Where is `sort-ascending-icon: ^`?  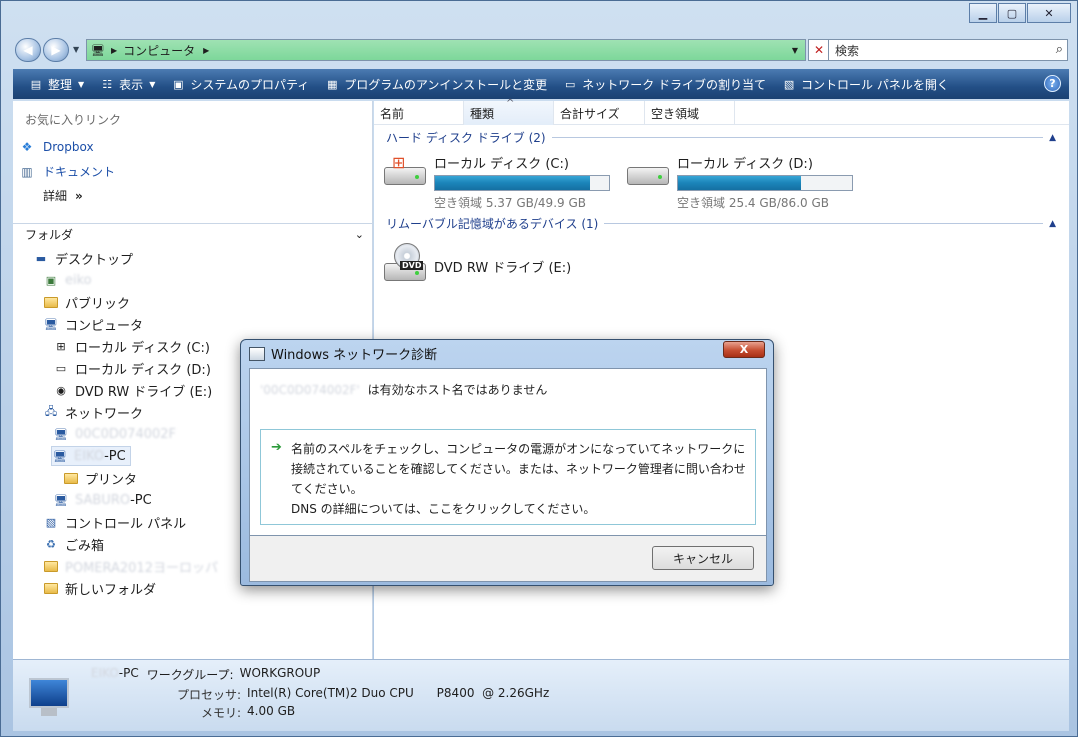
sort-ascending-icon: ^ is located at coordinates (510, 103).